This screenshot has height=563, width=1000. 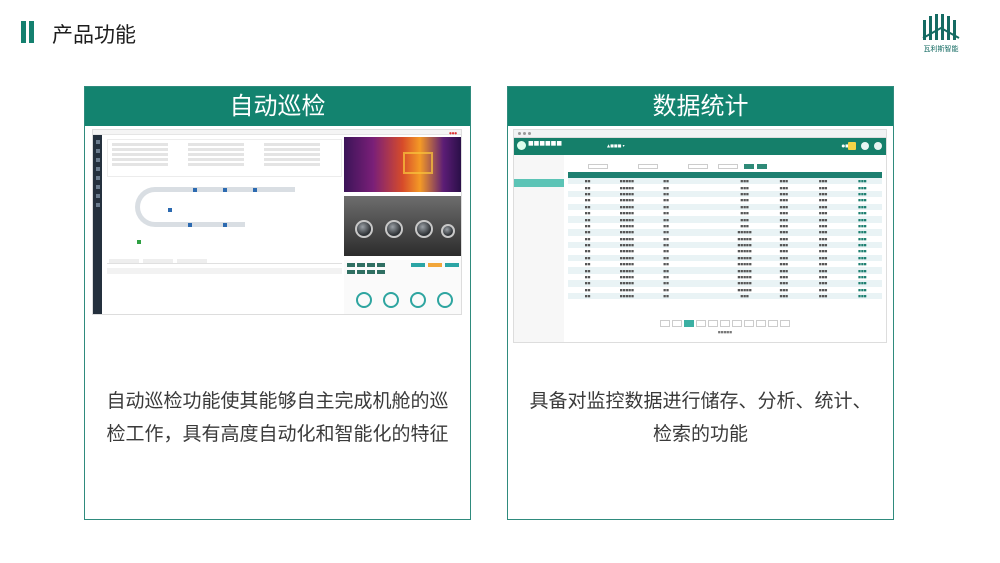 I want to click on screenshot-topbar: ●●●, so click(x=277, y=132).